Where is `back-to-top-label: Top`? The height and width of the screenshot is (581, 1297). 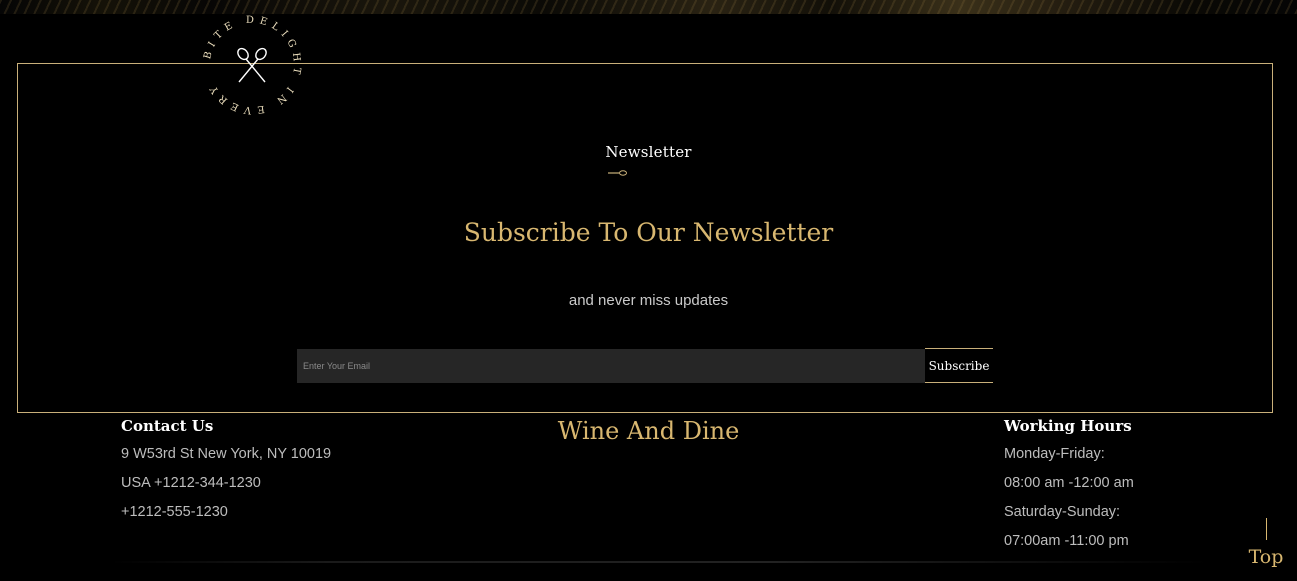
back-to-top-label: Top is located at coordinates (1266, 557).